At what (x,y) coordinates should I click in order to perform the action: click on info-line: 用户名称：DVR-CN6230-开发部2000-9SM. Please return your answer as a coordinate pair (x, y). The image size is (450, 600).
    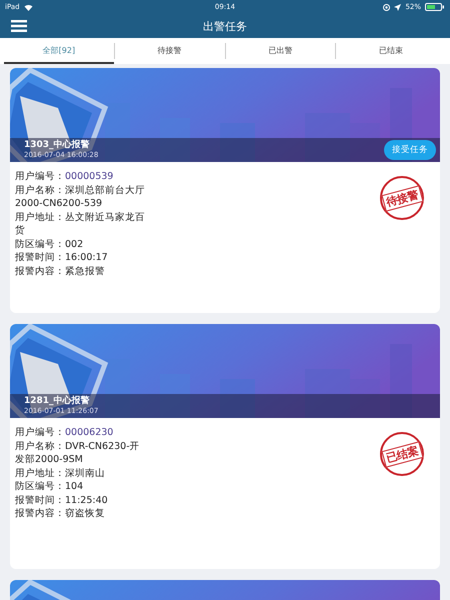
    Looking at the image, I should click on (78, 453).